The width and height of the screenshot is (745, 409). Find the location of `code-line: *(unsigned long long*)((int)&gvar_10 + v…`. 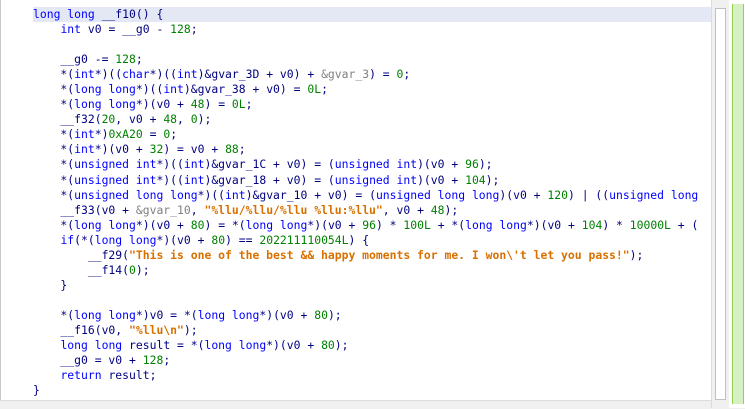

code-line: *(unsigned long long*)((int)&gvar_10 + v… is located at coordinates (372, 195).